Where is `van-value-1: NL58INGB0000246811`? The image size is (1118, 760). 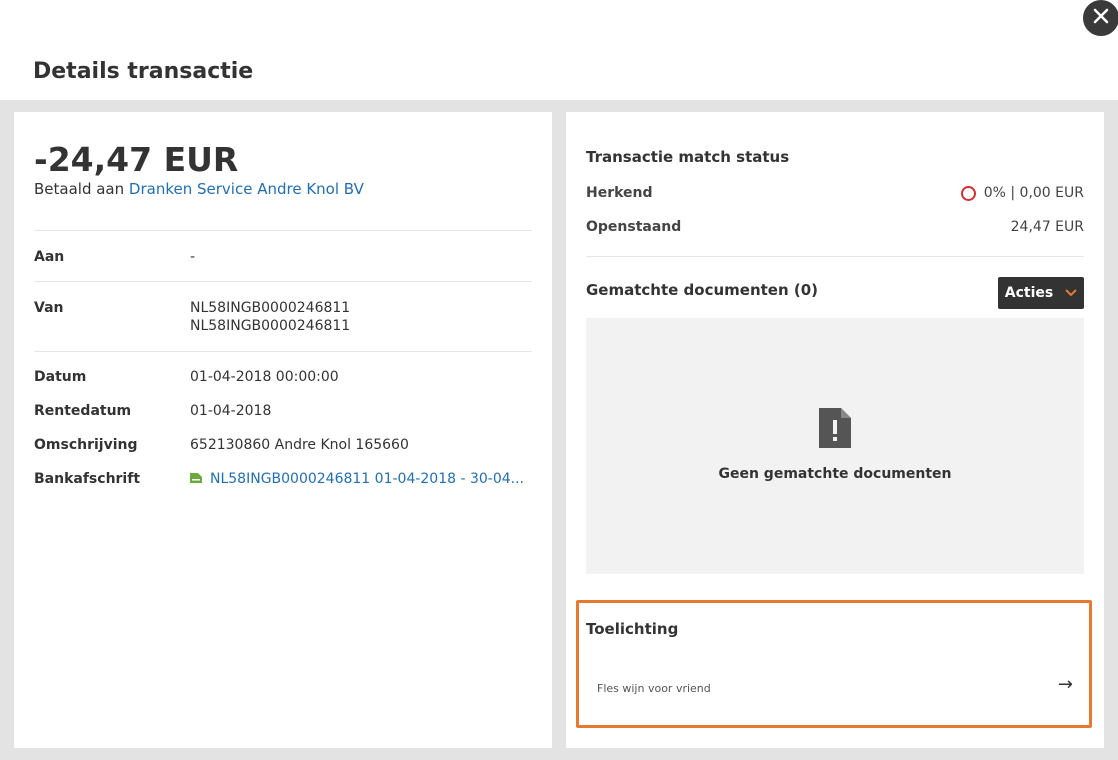 van-value-1: NL58INGB0000246811 is located at coordinates (270, 308).